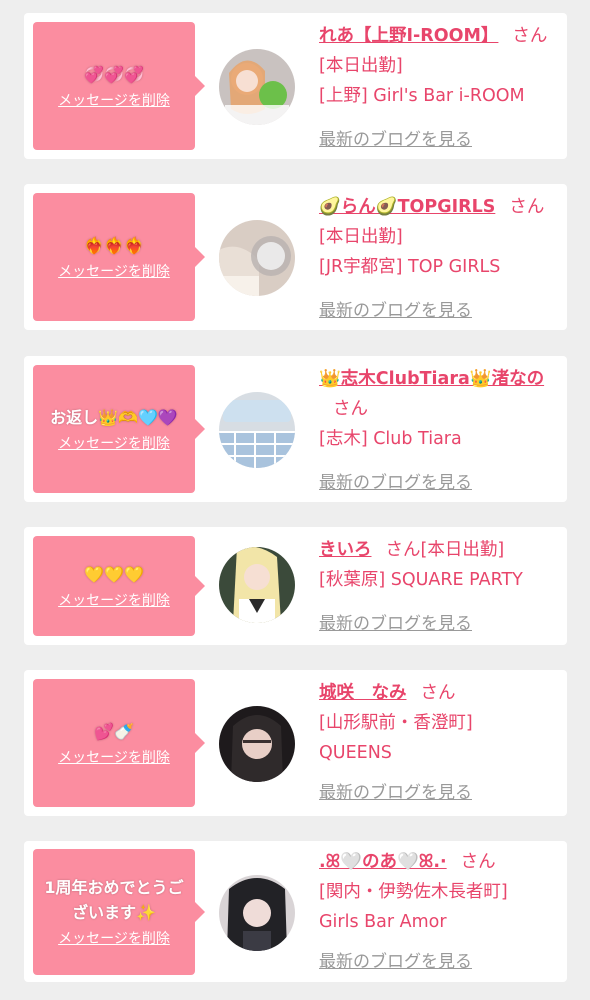 This screenshot has width=590, height=1000. What do you see at coordinates (114, 574) in the screenshot?
I see `message-text: 💛💛💛` at bounding box center [114, 574].